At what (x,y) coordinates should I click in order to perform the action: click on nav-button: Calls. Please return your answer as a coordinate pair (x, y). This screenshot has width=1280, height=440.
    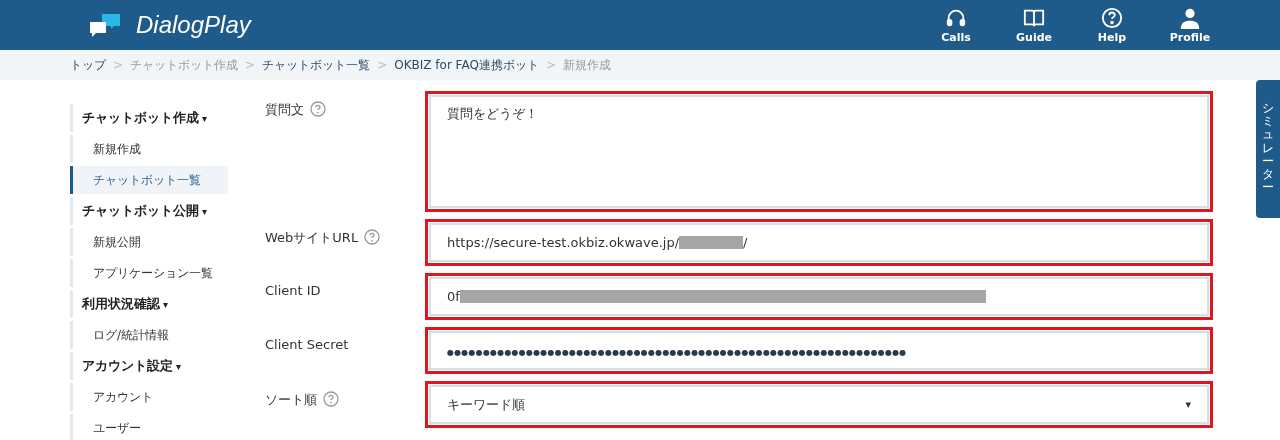
    Looking at the image, I should click on (956, 25).